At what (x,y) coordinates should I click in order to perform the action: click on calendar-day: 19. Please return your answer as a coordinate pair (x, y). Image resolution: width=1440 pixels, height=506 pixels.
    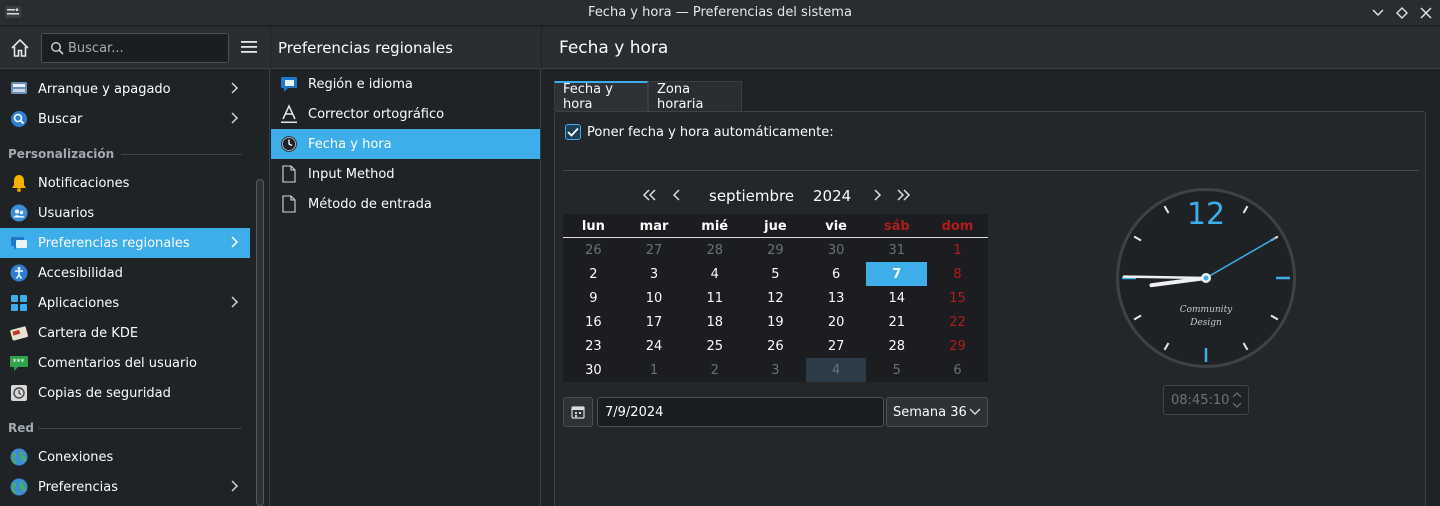
    Looking at the image, I should click on (775, 322).